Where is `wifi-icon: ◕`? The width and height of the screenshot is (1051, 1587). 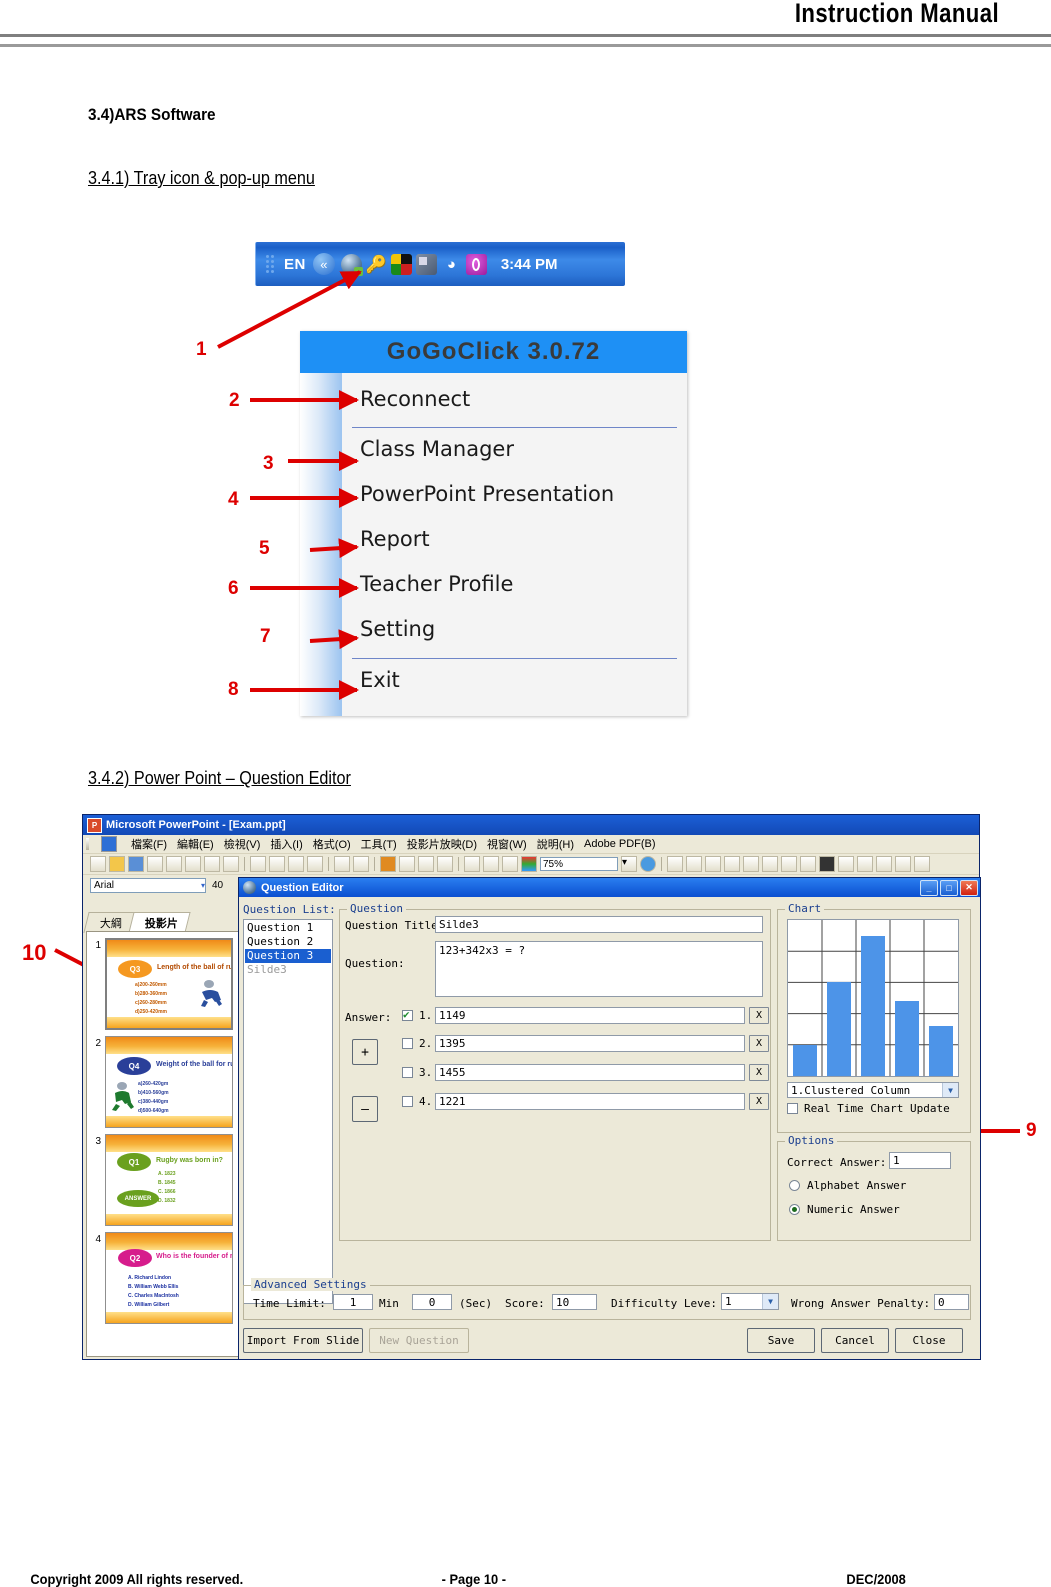 wifi-icon: ◕ is located at coordinates (451, 264).